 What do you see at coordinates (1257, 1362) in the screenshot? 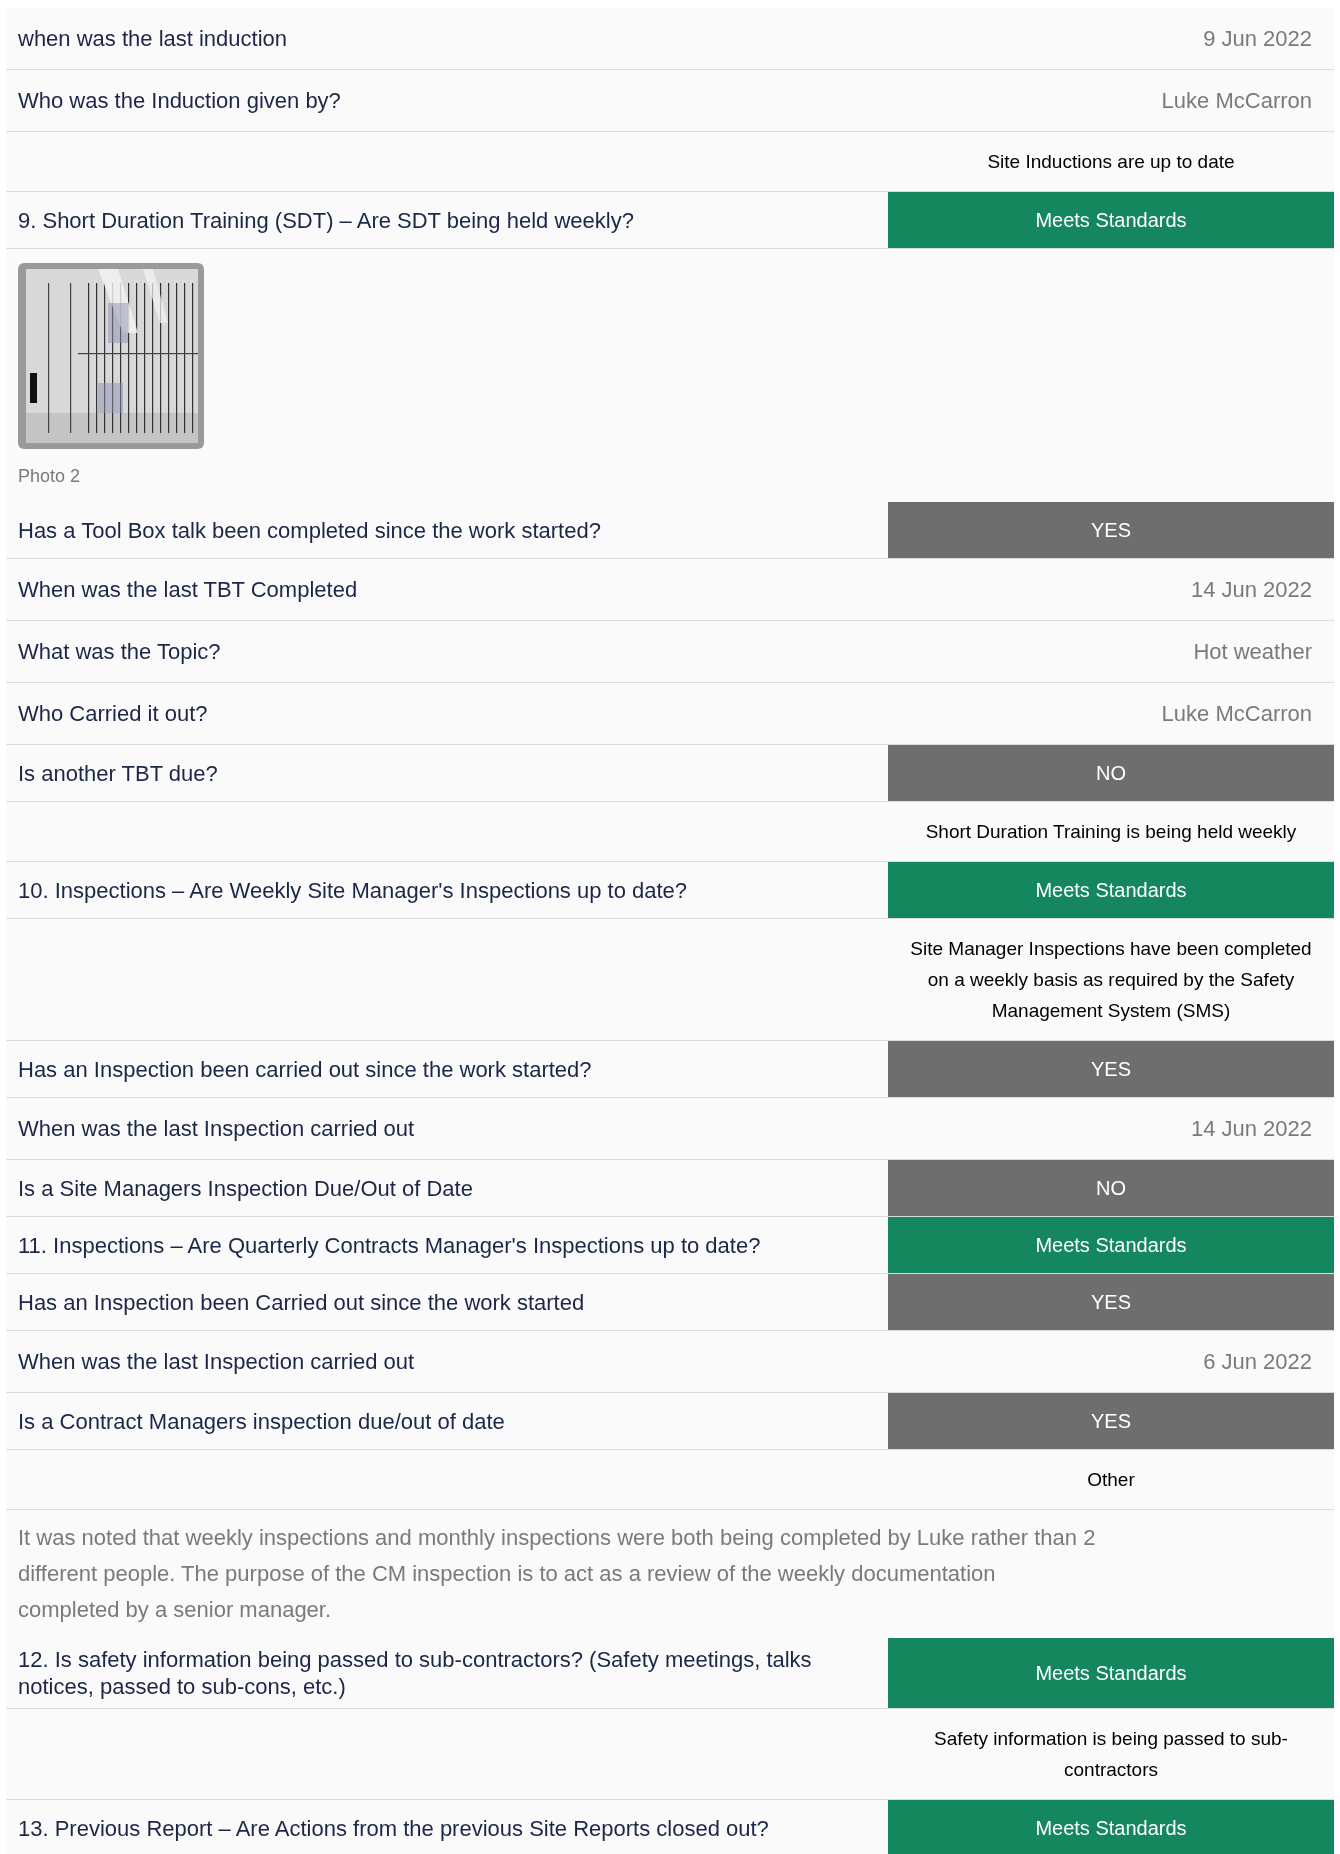
I see `answer-value: 6 Jun 2022` at bounding box center [1257, 1362].